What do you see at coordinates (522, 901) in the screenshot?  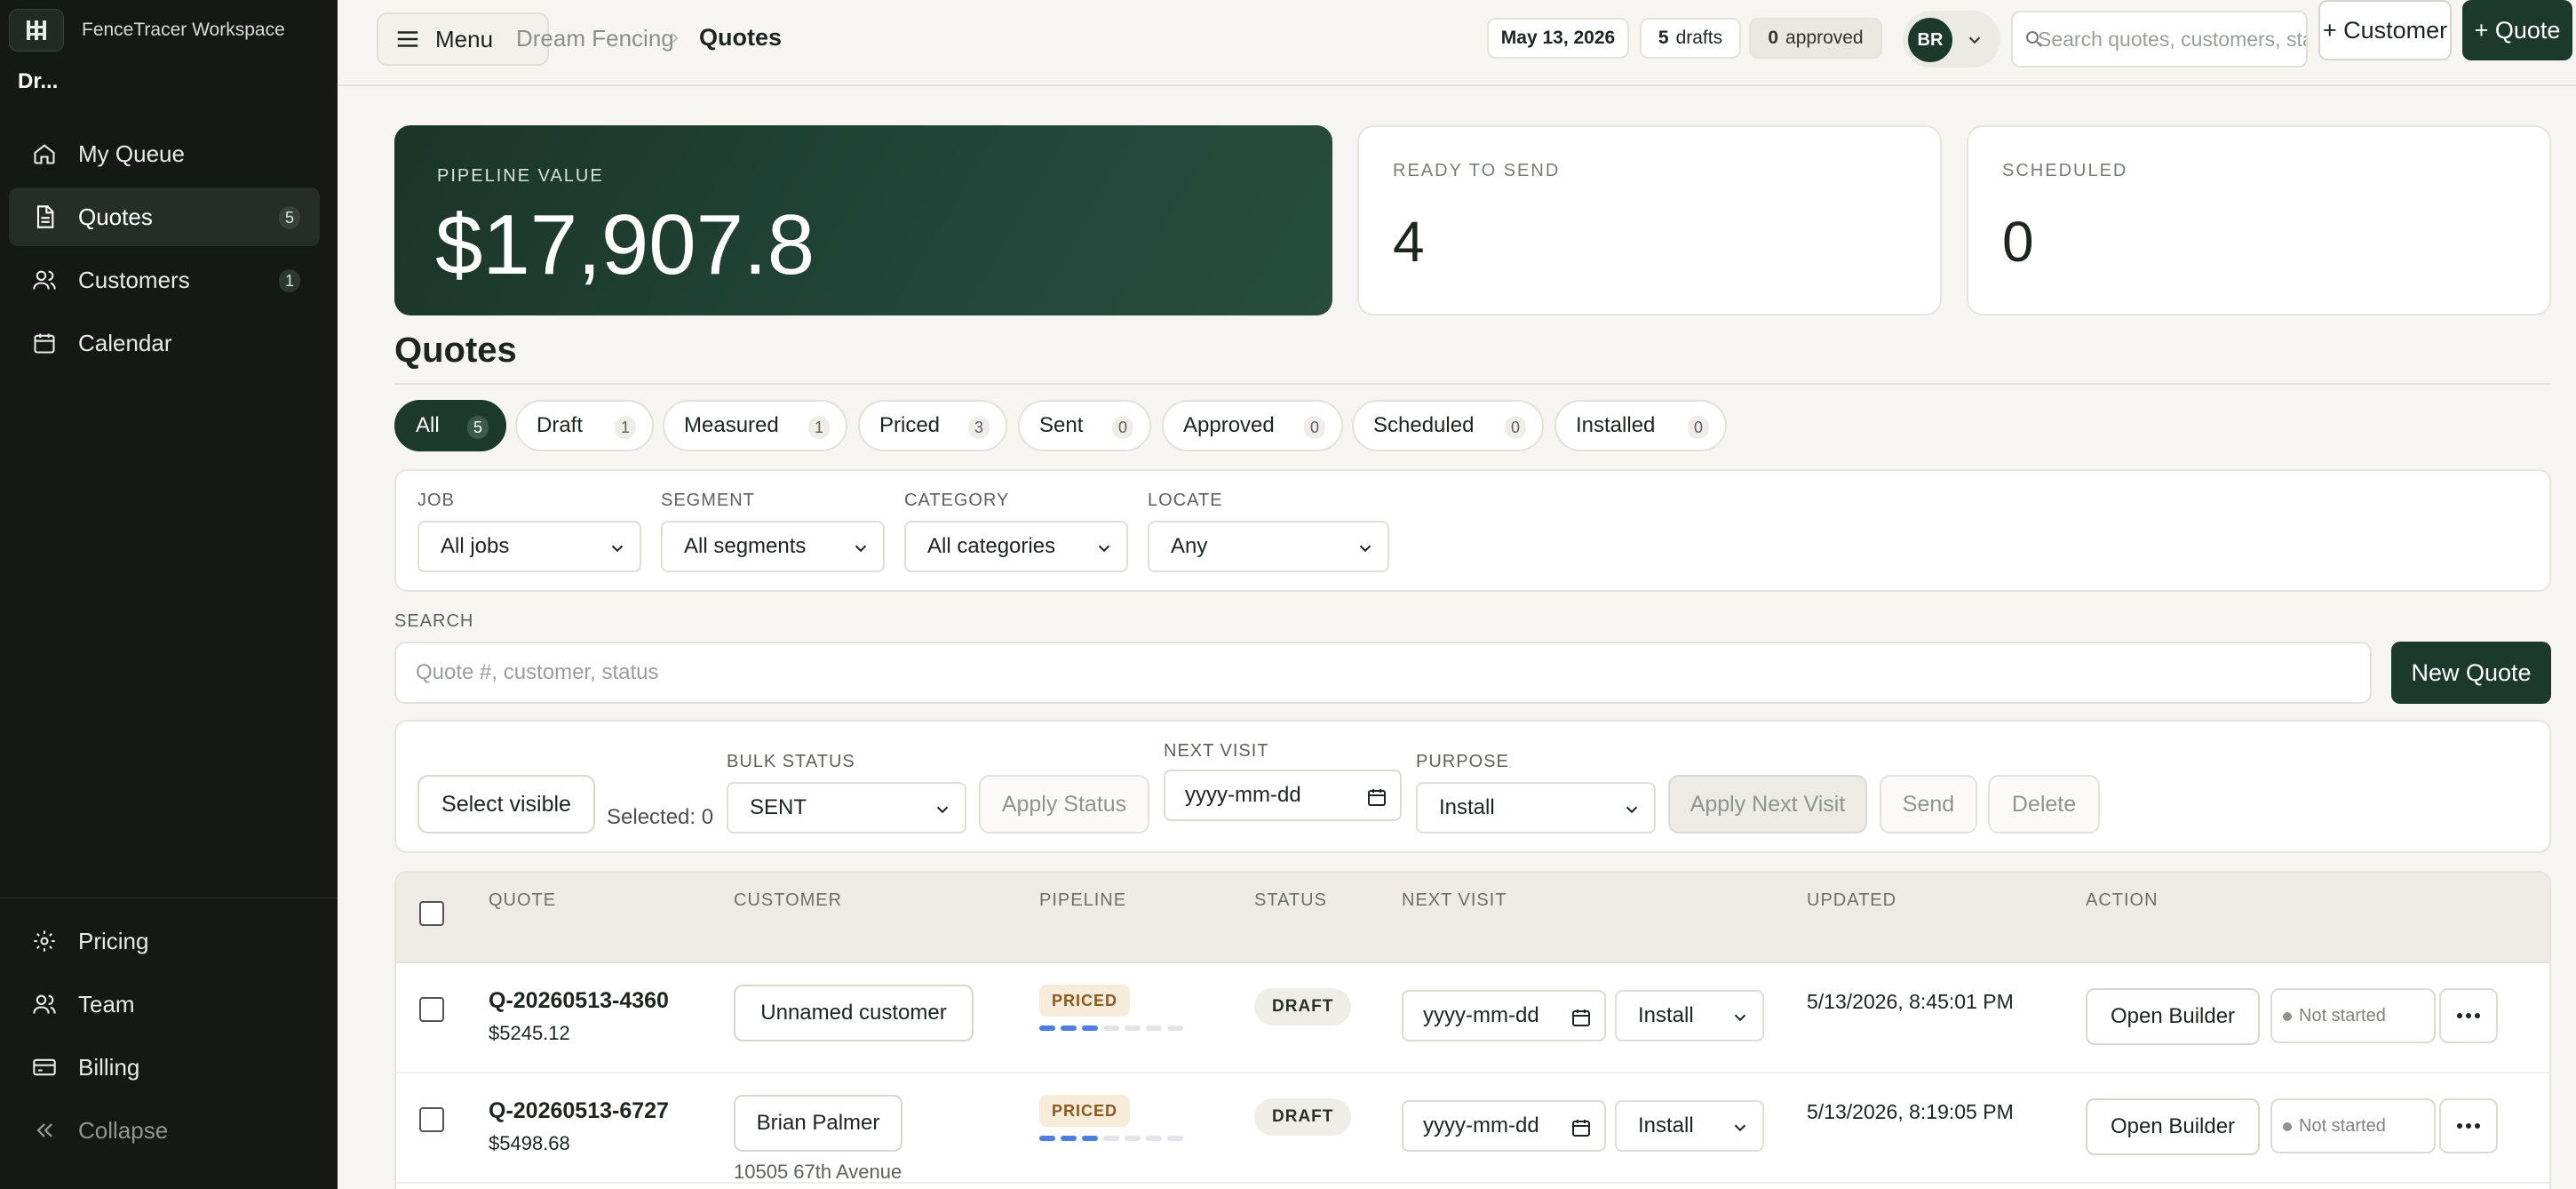 I see `column-header-quote: QUOTE` at bounding box center [522, 901].